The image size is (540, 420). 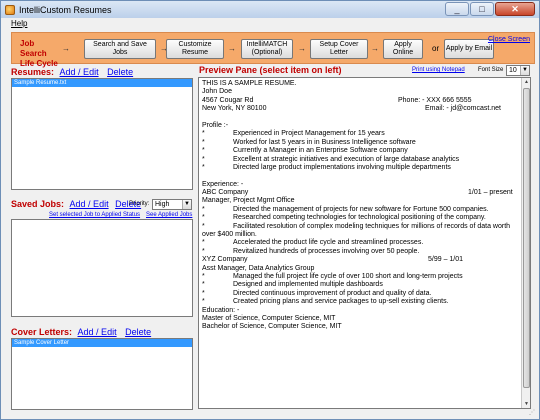 I want to click on text-line: Profile :-, so click(x=215, y=125).